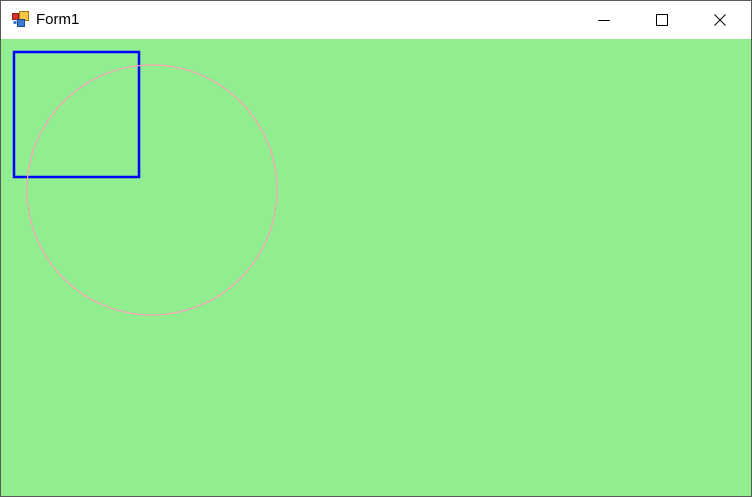 Image resolution: width=752 pixels, height=497 pixels. I want to click on window-title: Form1, so click(58, 19).